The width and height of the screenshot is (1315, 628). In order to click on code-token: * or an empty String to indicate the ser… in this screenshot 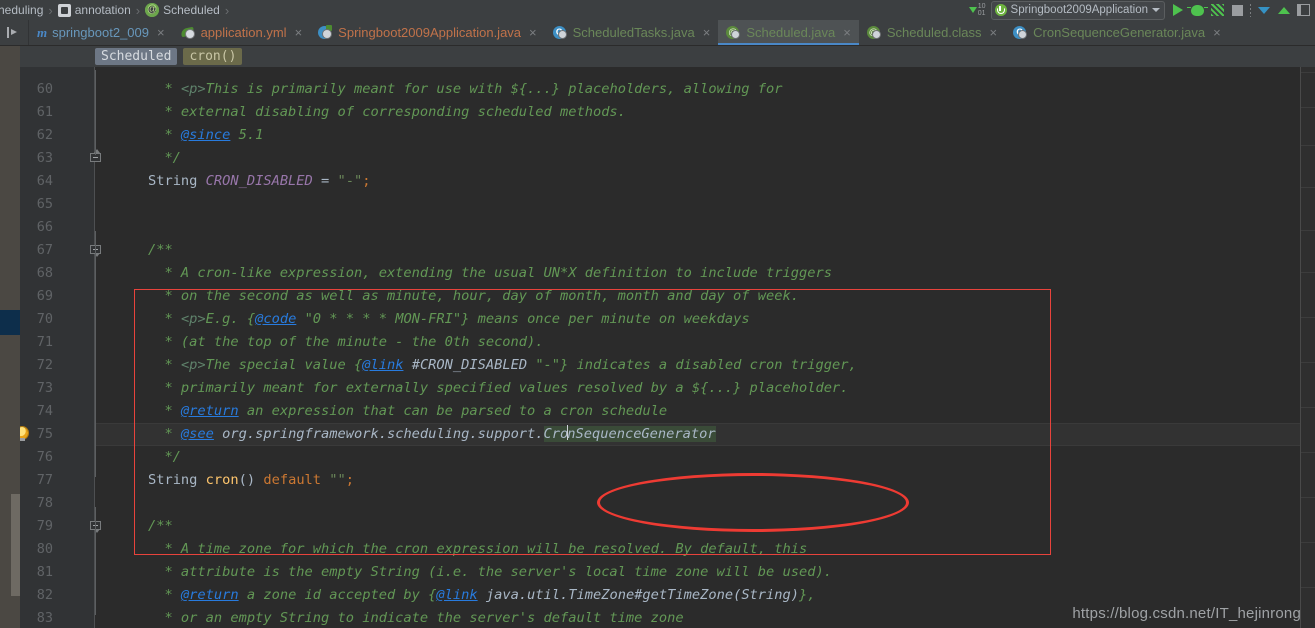, I will do `click(420, 618)`.